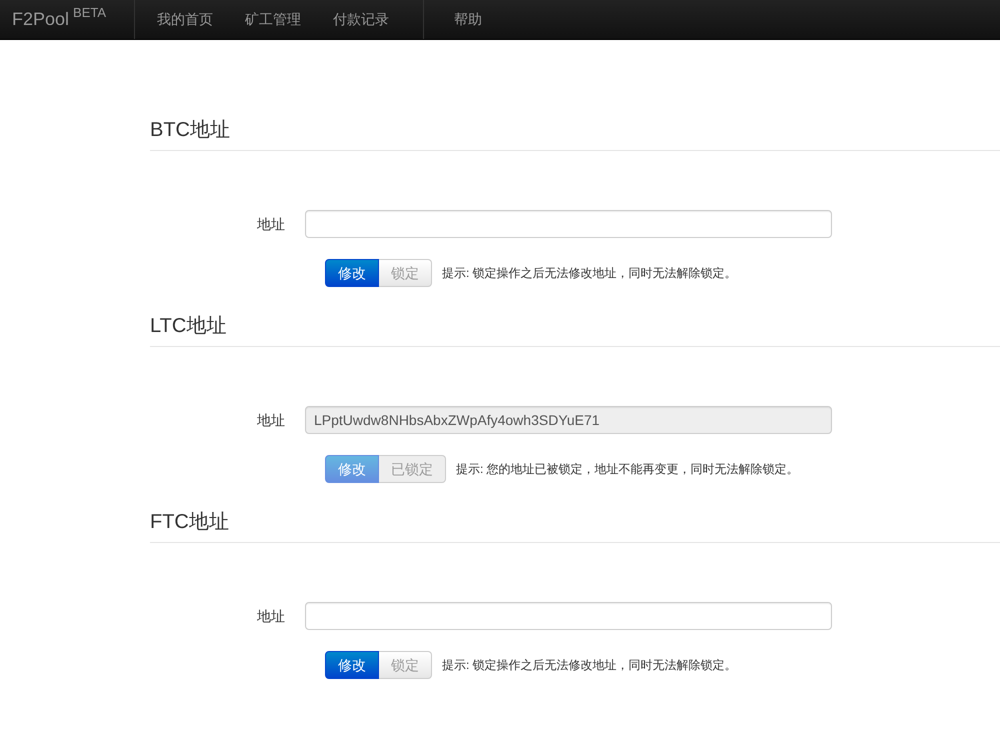  What do you see at coordinates (361, 19) in the screenshot?
I see `nav-link: 付款记录` at bounding box center [361, 19].